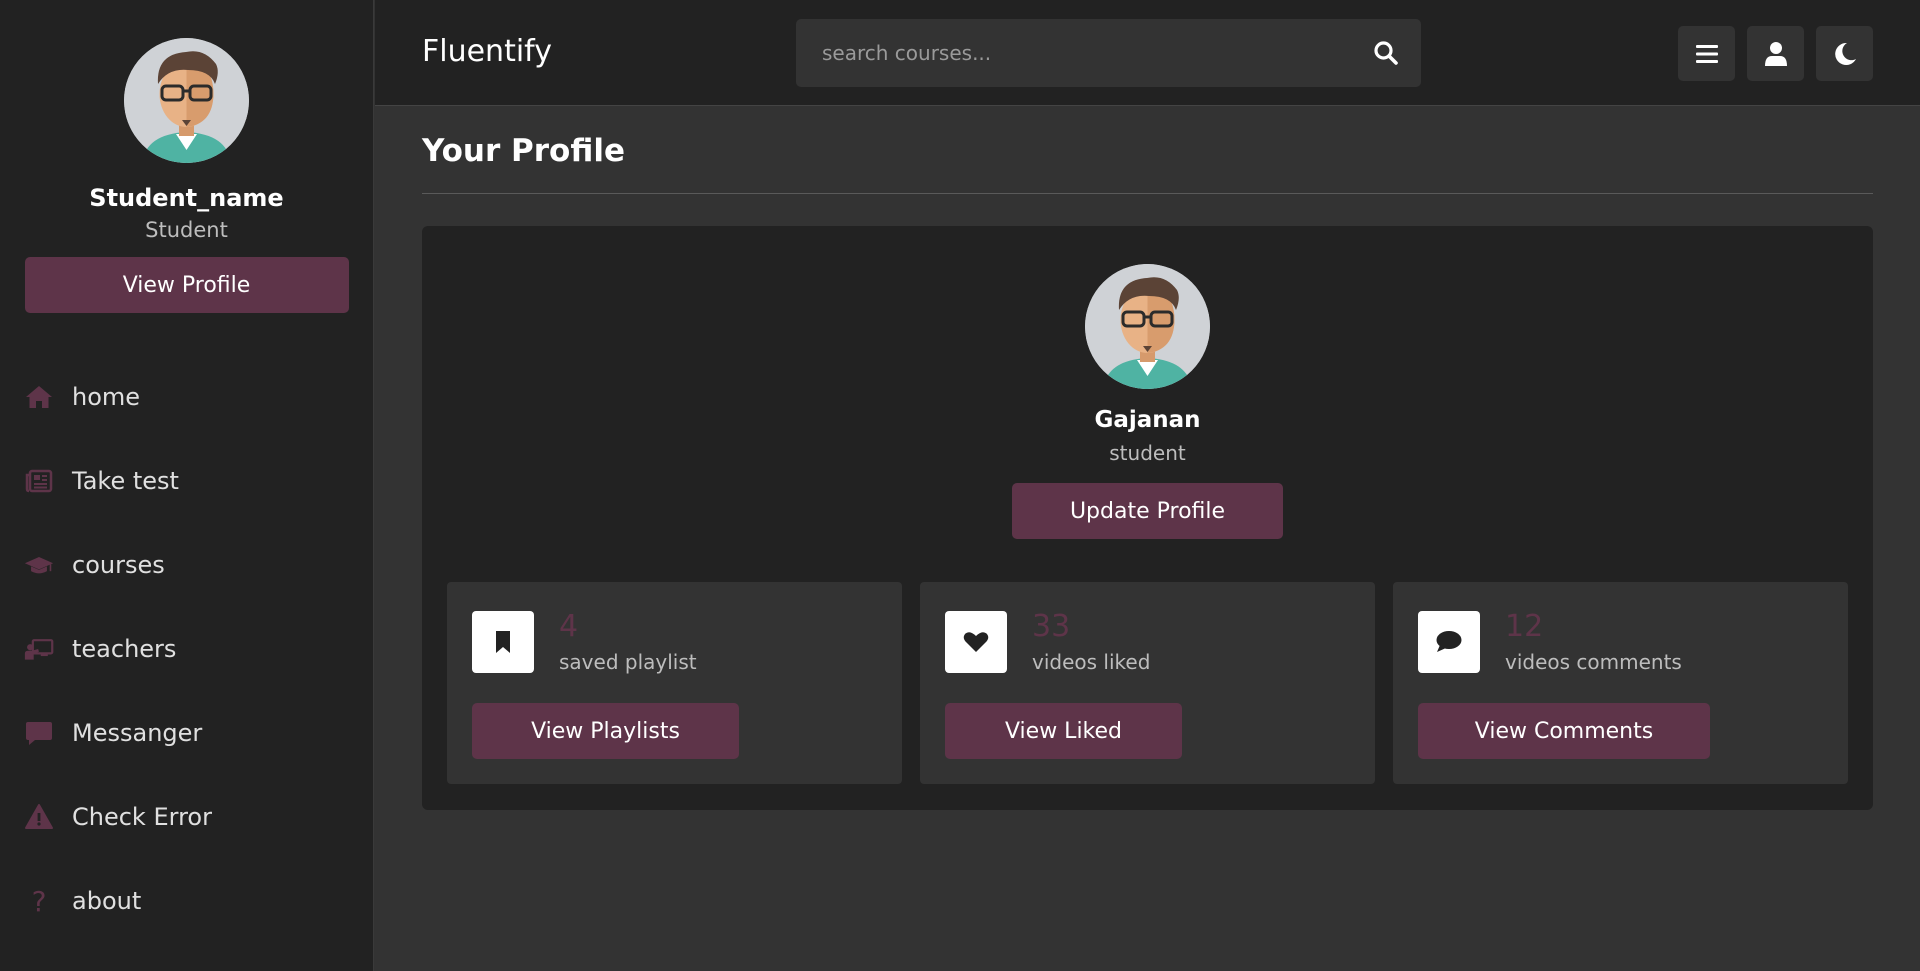  I want to click on header-actions, so click(1775, 53).